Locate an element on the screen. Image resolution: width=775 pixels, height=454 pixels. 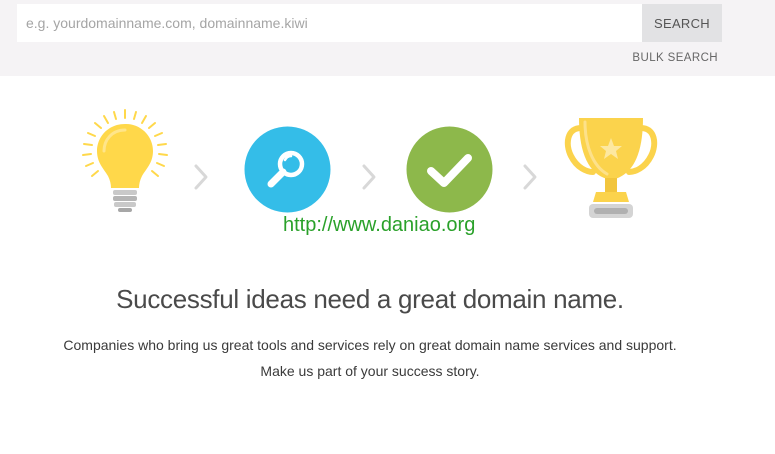
body-text-line2: Make us part of your success story. is located at coordinates (370, 371).